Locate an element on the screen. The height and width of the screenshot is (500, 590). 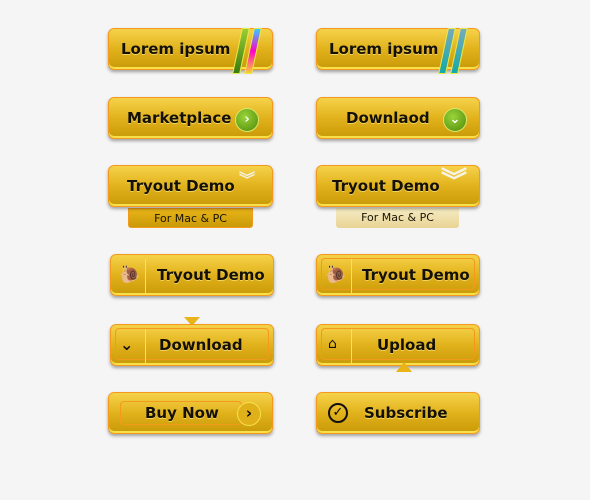
marketplace-button: Marketplace › is located at coordinates (190, 118).